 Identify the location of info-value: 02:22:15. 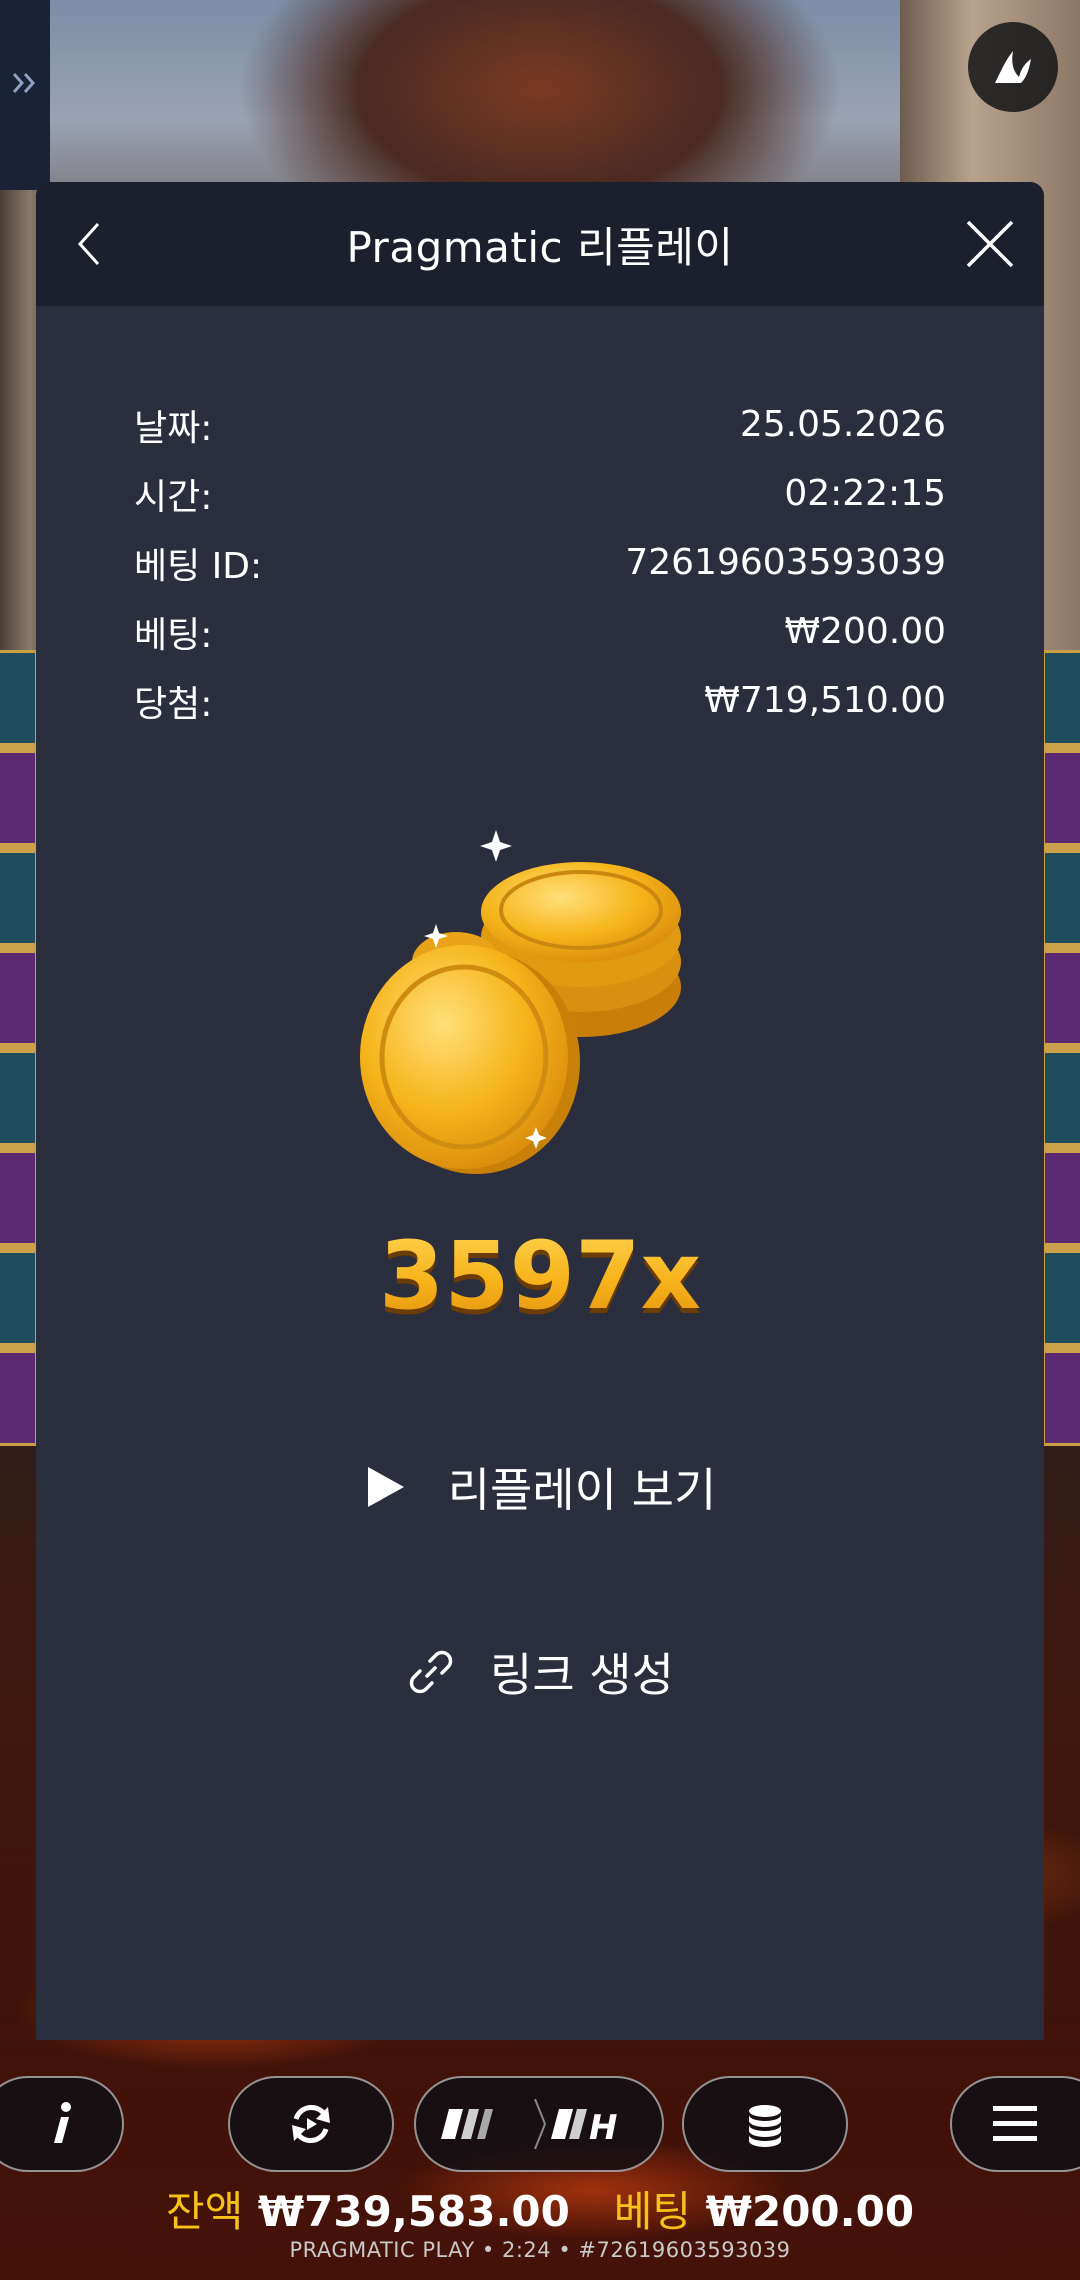
(865, 493).